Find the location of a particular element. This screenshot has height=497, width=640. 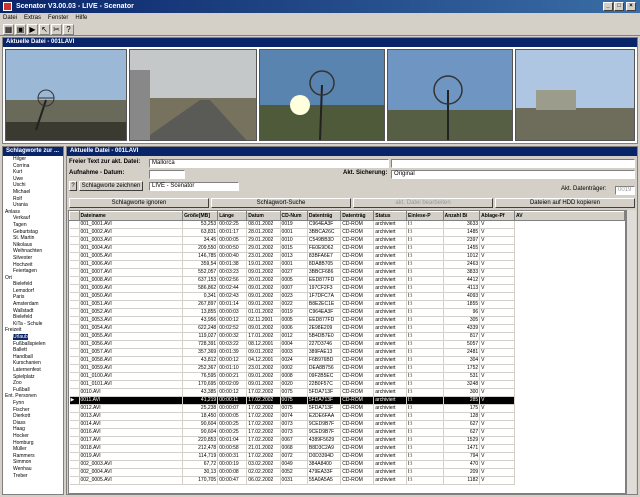

table-cell: 1F7DFC7A is located at coordinates (324, 296).